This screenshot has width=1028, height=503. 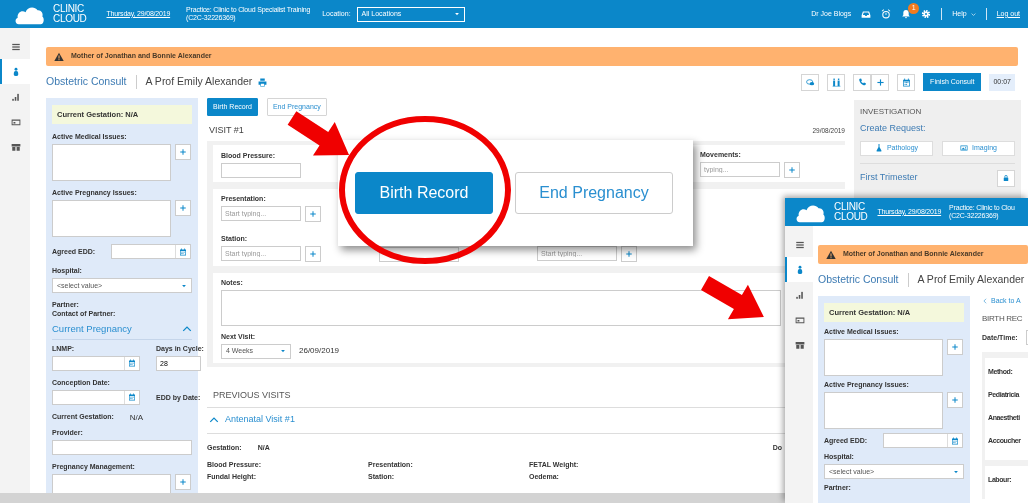 I want to click on section-title: VISIT #1, so click(x=226, y=130).